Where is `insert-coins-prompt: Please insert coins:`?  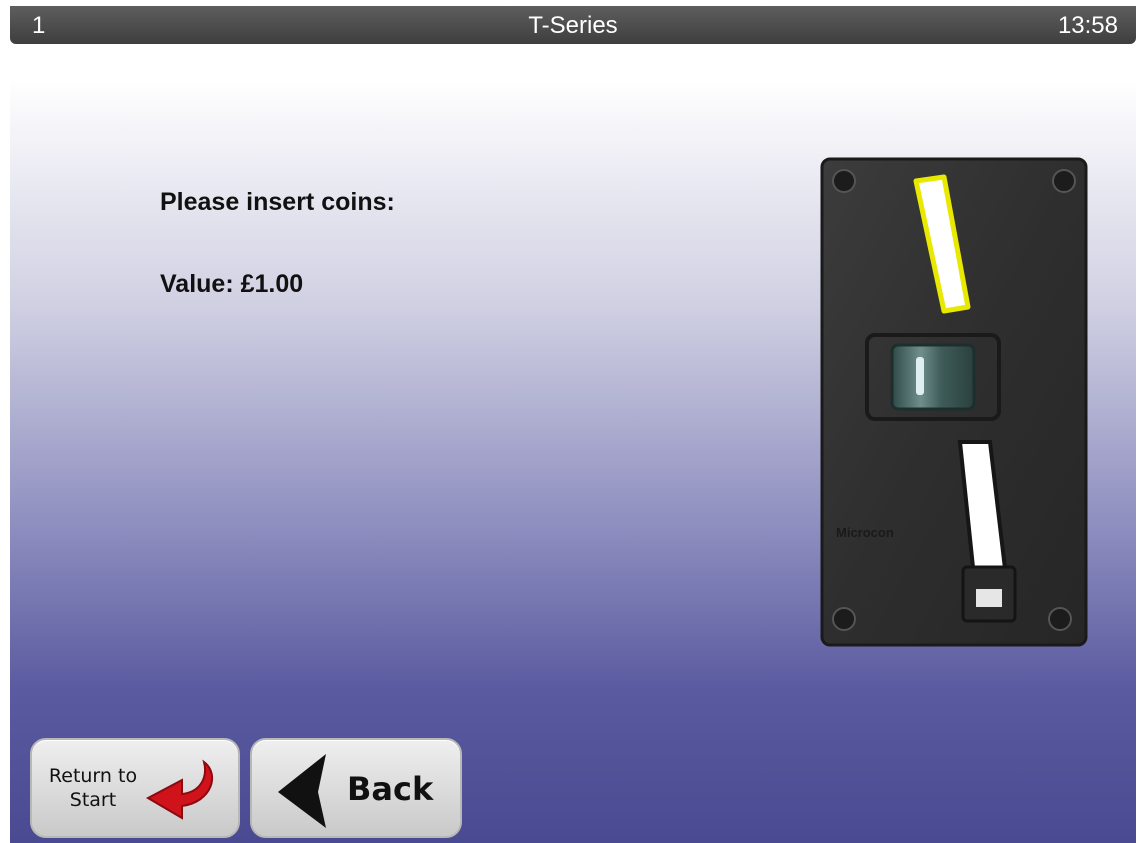
insert-coins-prompt: Please insert coins: is located at coordinates (277, 202).